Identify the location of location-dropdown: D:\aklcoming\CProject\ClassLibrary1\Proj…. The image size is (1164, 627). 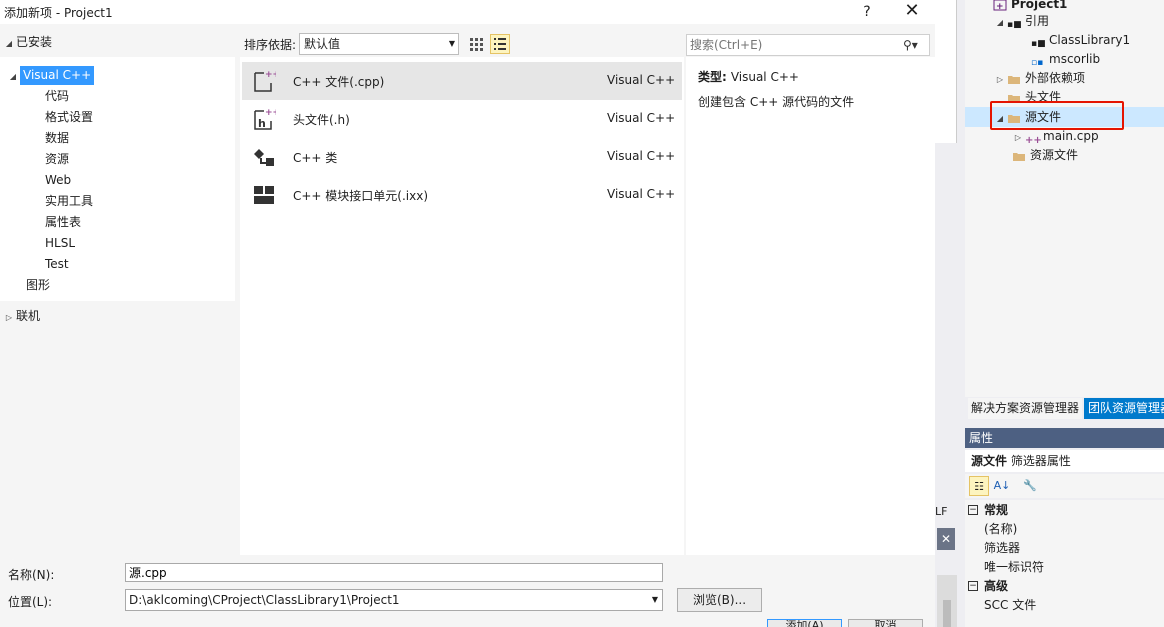
(394, 600).